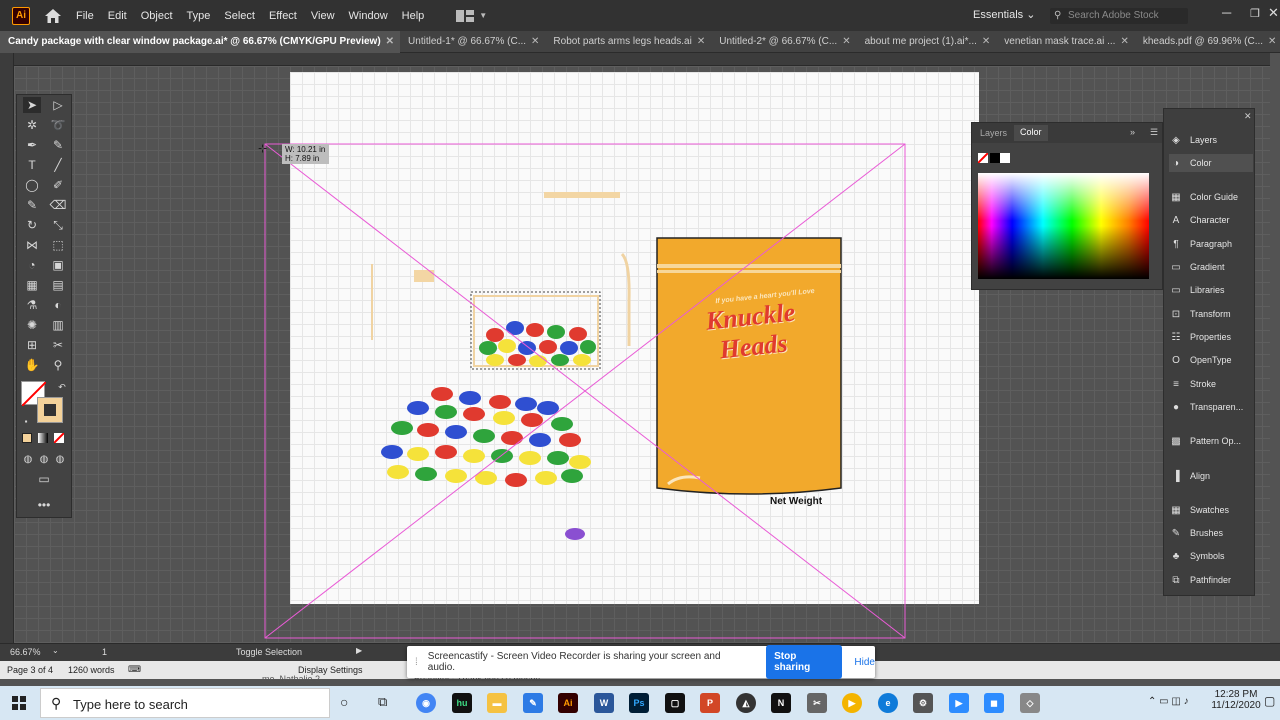  Describe the element at coordinates (32, 305) in the screenshot. I see `eyedropper-icon: ⚗` at that location.